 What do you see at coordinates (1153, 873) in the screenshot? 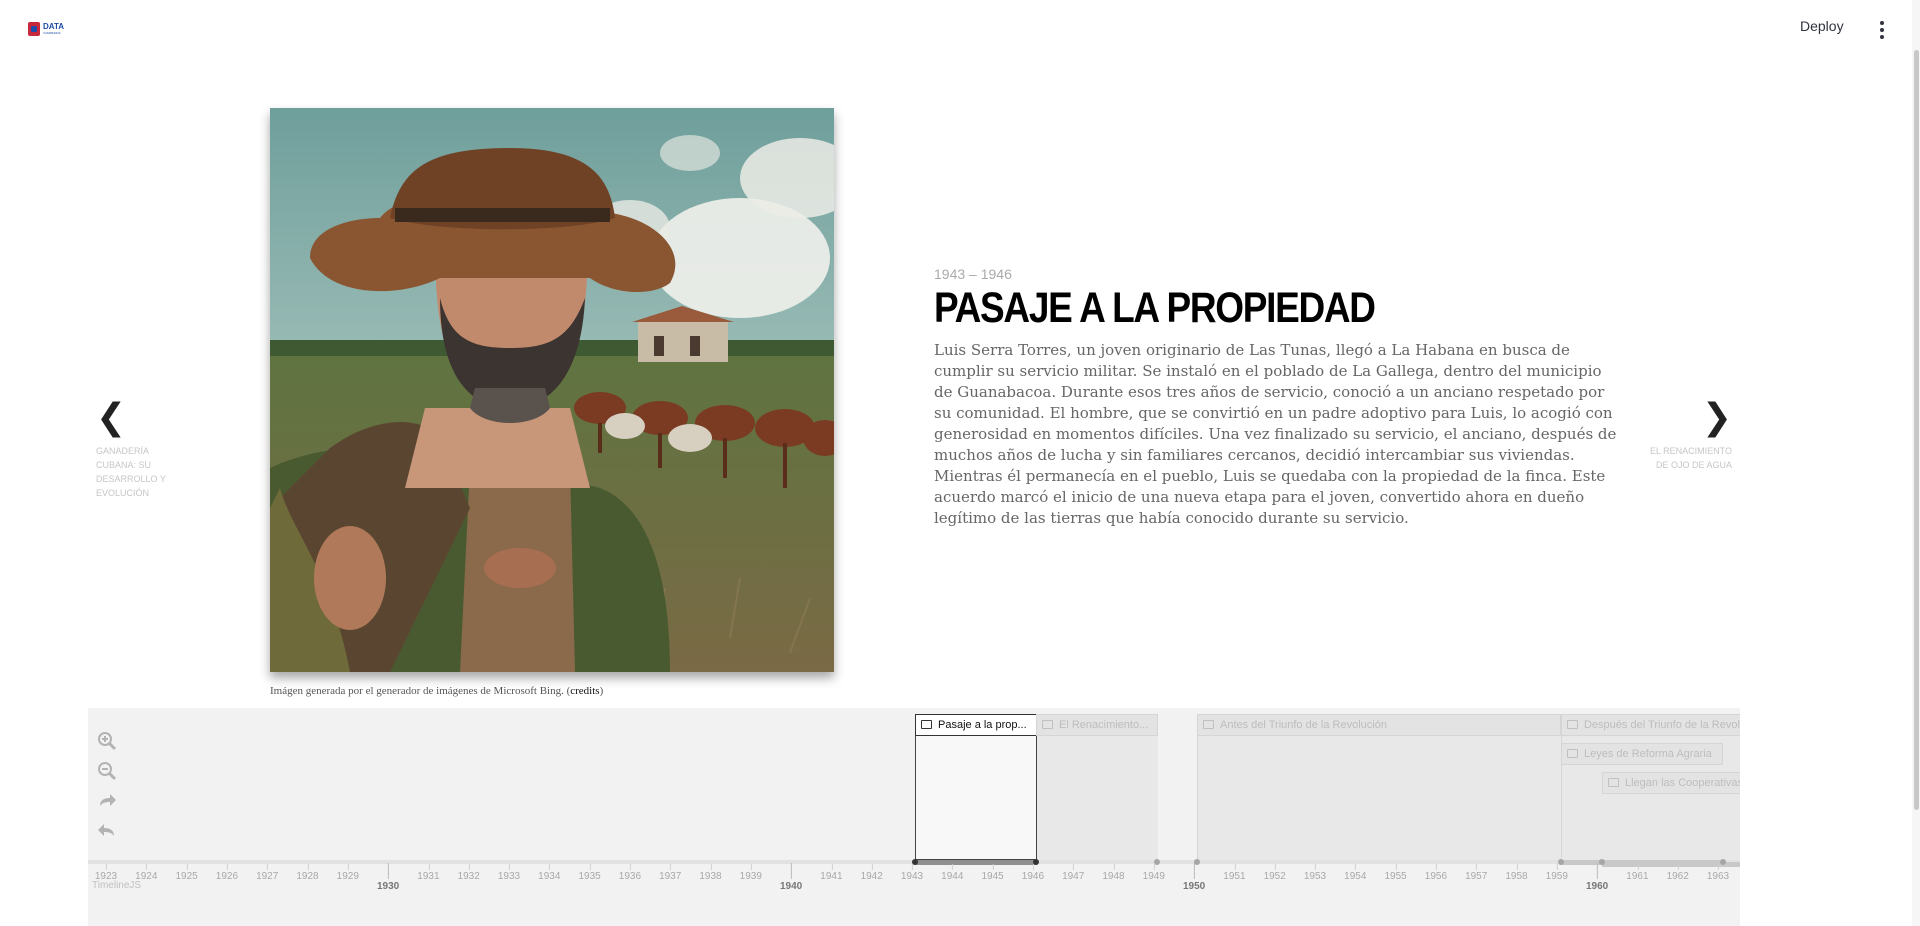
I see `year-tick: 1949` at bounding box center [1153, 873].